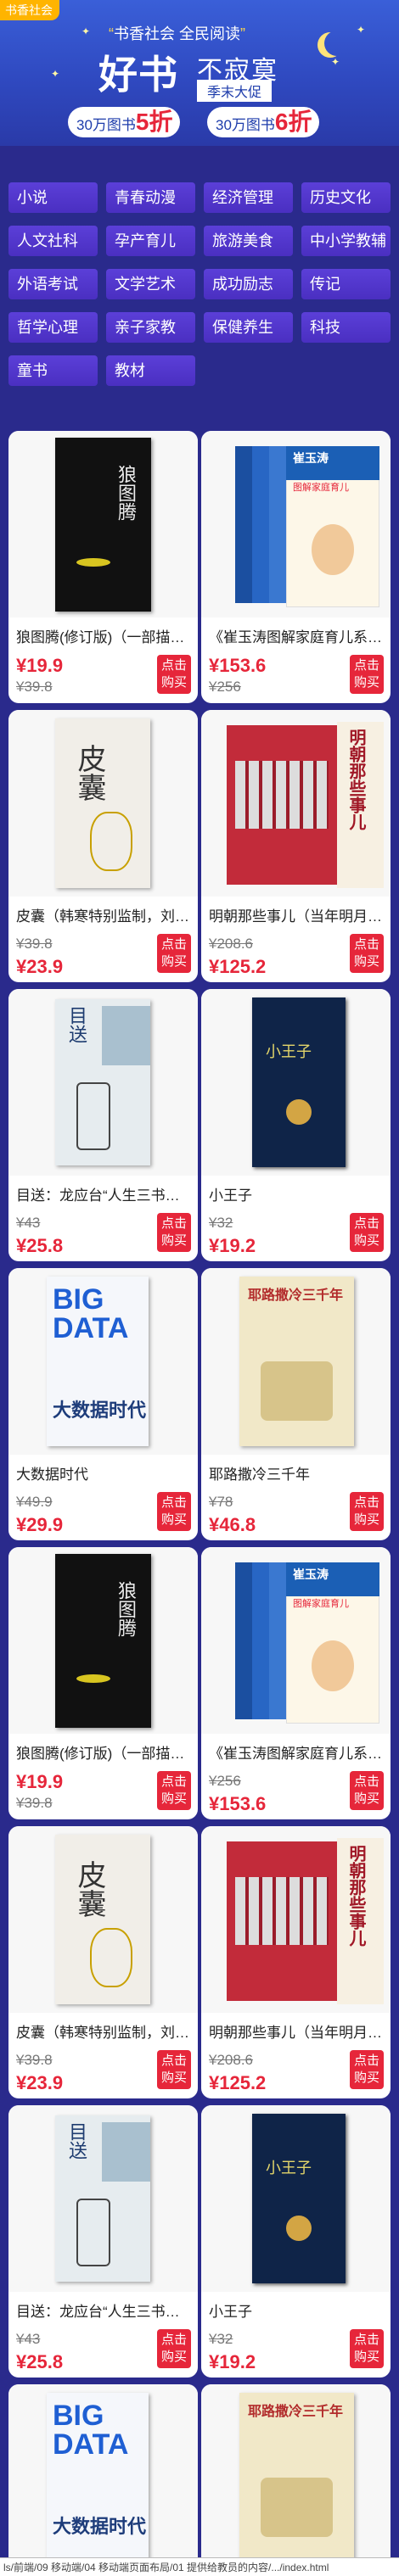  I want to click on category-item: 旅游美食, so click(248, 241).